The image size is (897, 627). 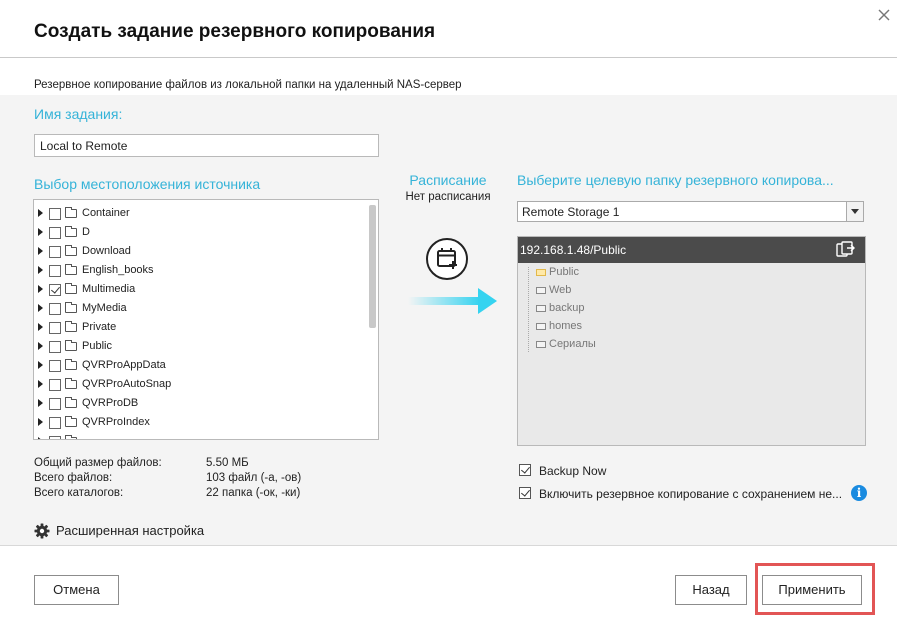 I want to click on direction-arrow-icon, so click(x=452, y=301).